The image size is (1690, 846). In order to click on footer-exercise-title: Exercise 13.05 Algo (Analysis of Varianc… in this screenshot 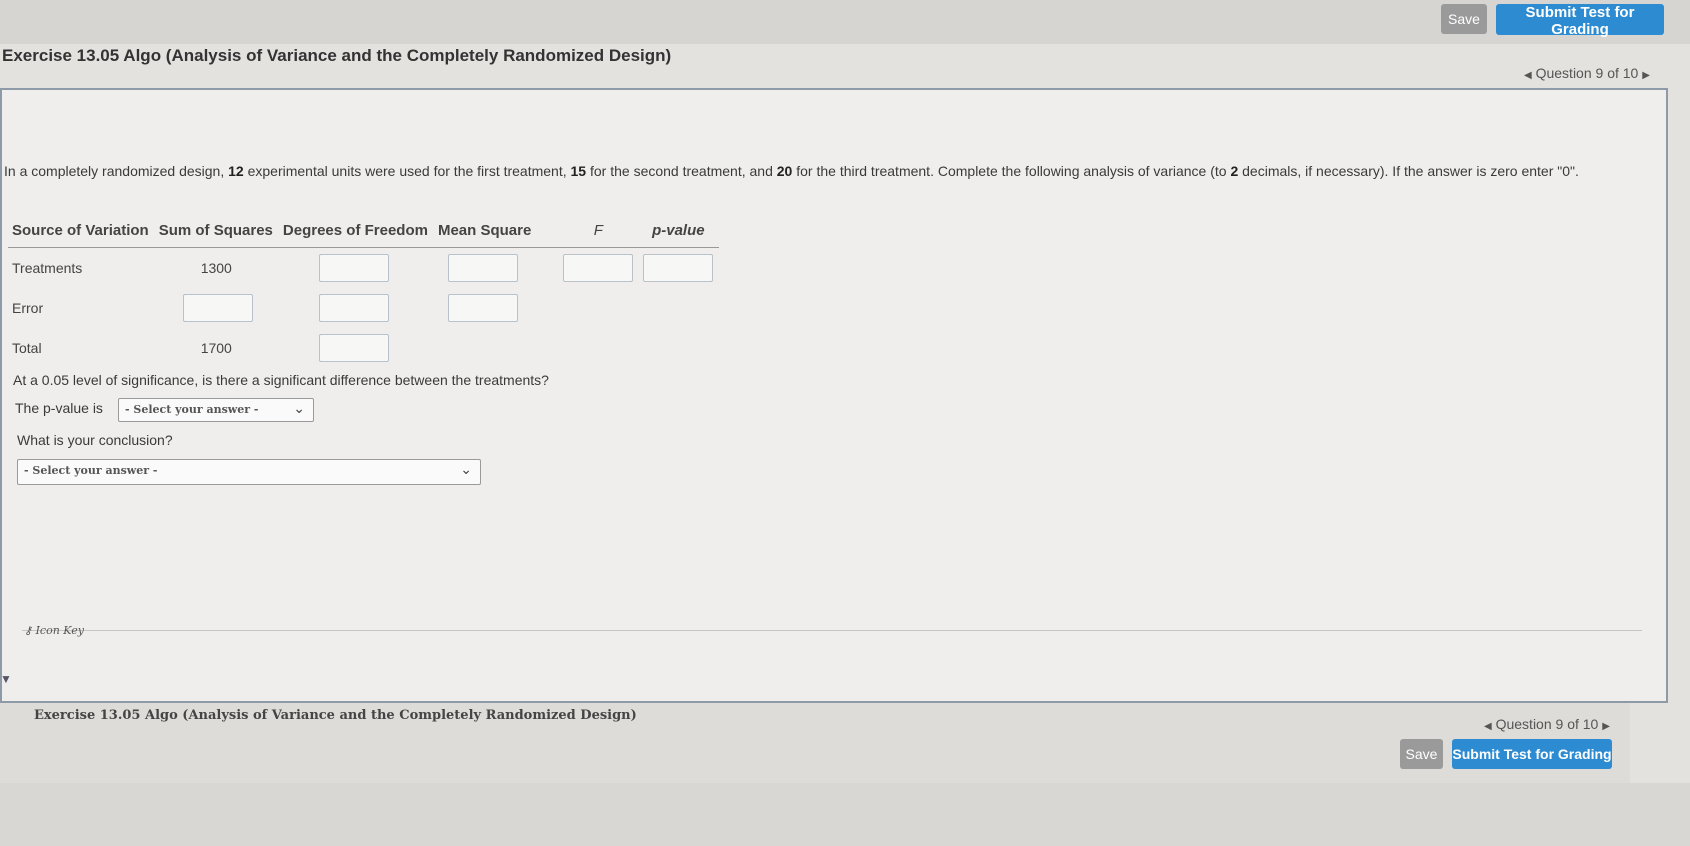, I will do `click(335, 715)`.